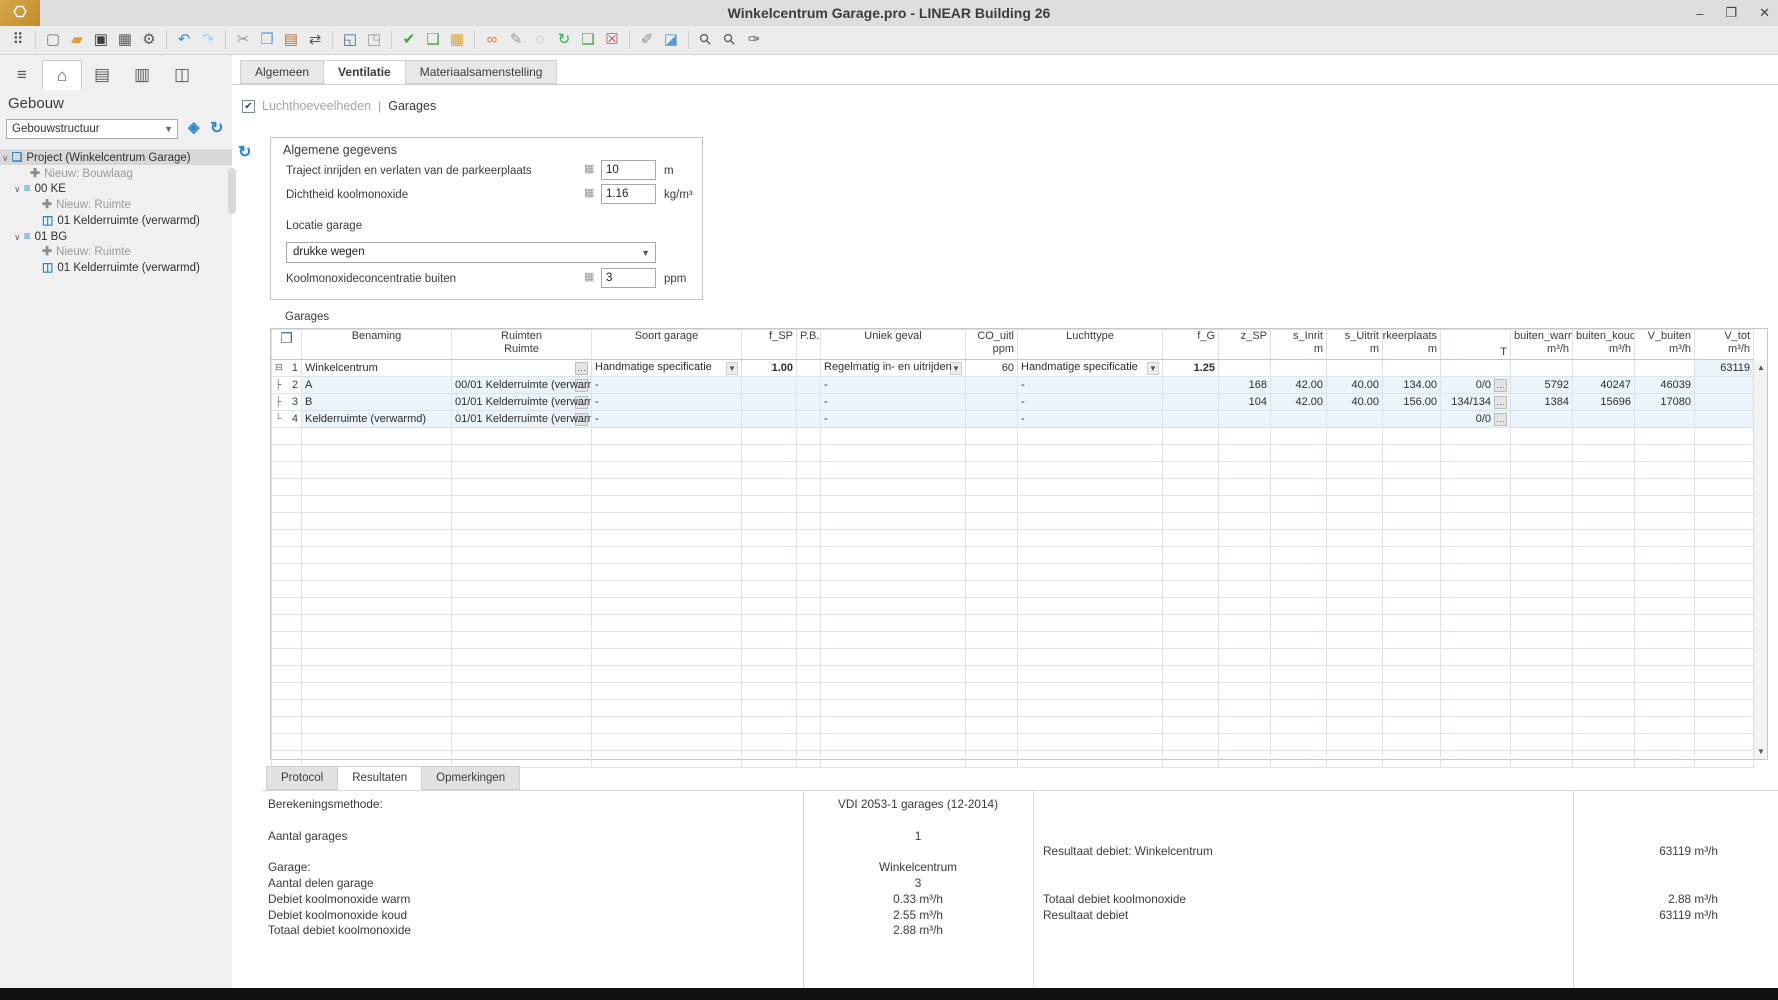 Image resolution: width=1778 pixels, height=1000 pixels. What do you see at coordinates (1724, 368) in the screenshot?
I see `cell-v_tot: 63119` at bounding box center [1724, 368].